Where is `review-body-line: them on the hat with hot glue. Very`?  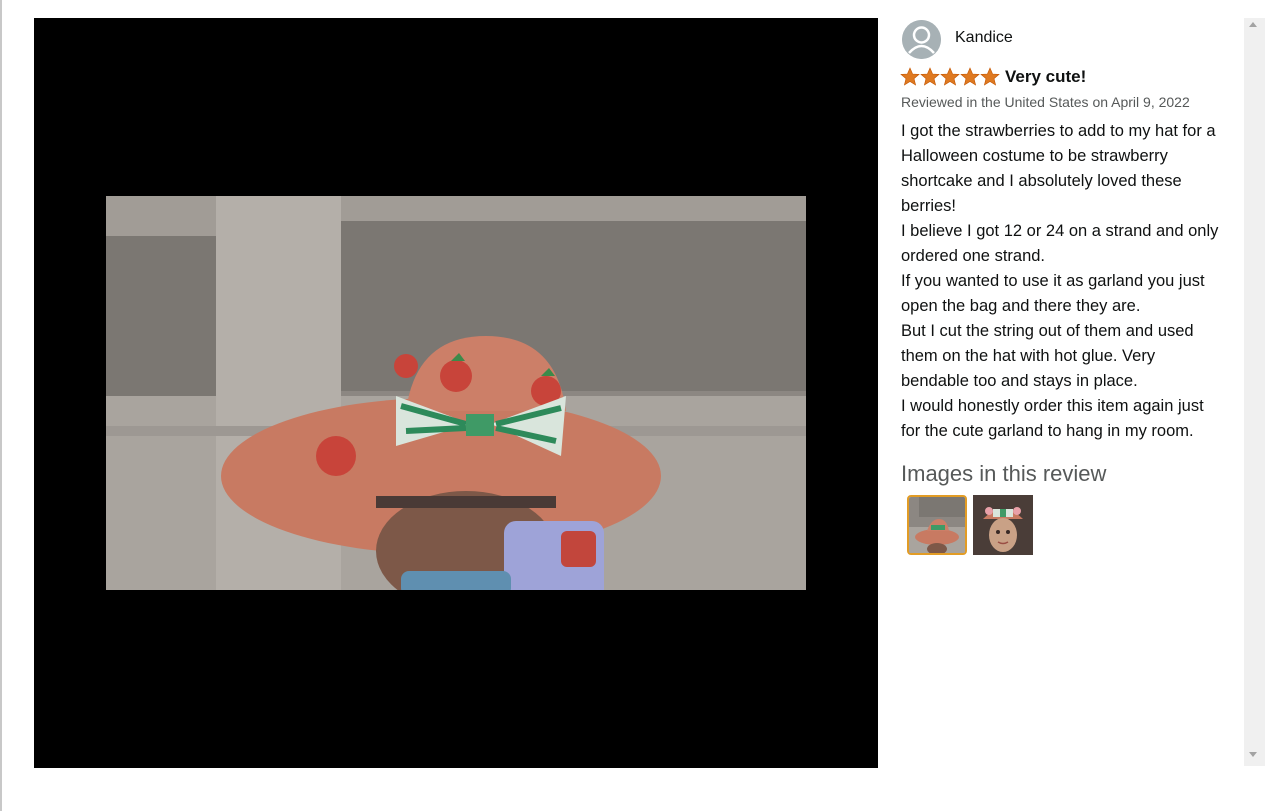 review-body-line: them on the hat with hot glue. Very is located at coordinates (1028, 356).